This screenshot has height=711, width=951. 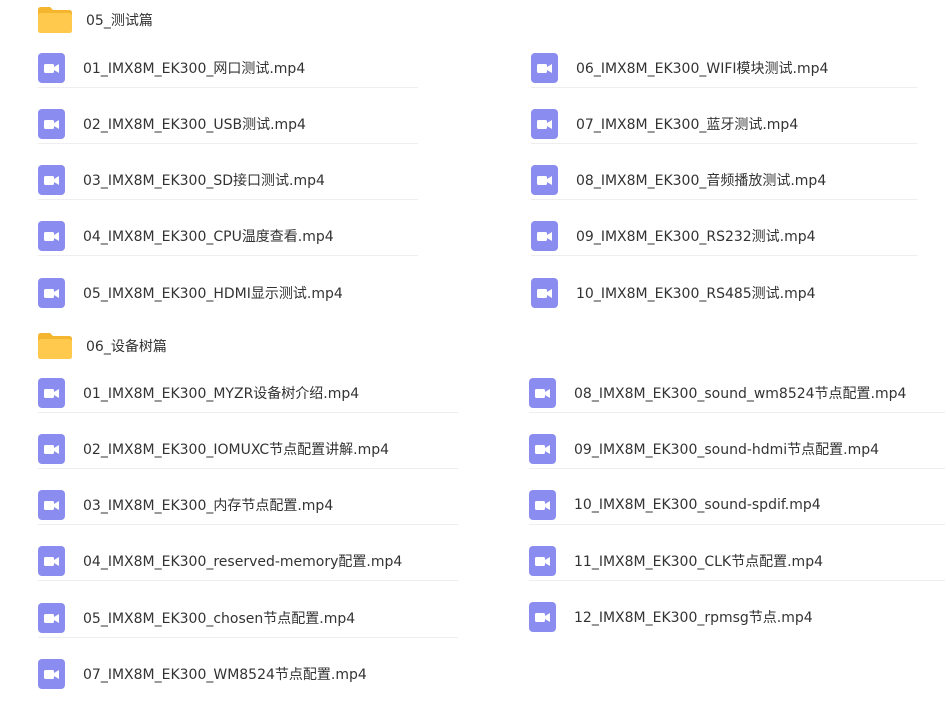 I want to click on file-name: 06_IMX8M_EK300_WIFI模块测试.mp4, so click(x=702, y=68).